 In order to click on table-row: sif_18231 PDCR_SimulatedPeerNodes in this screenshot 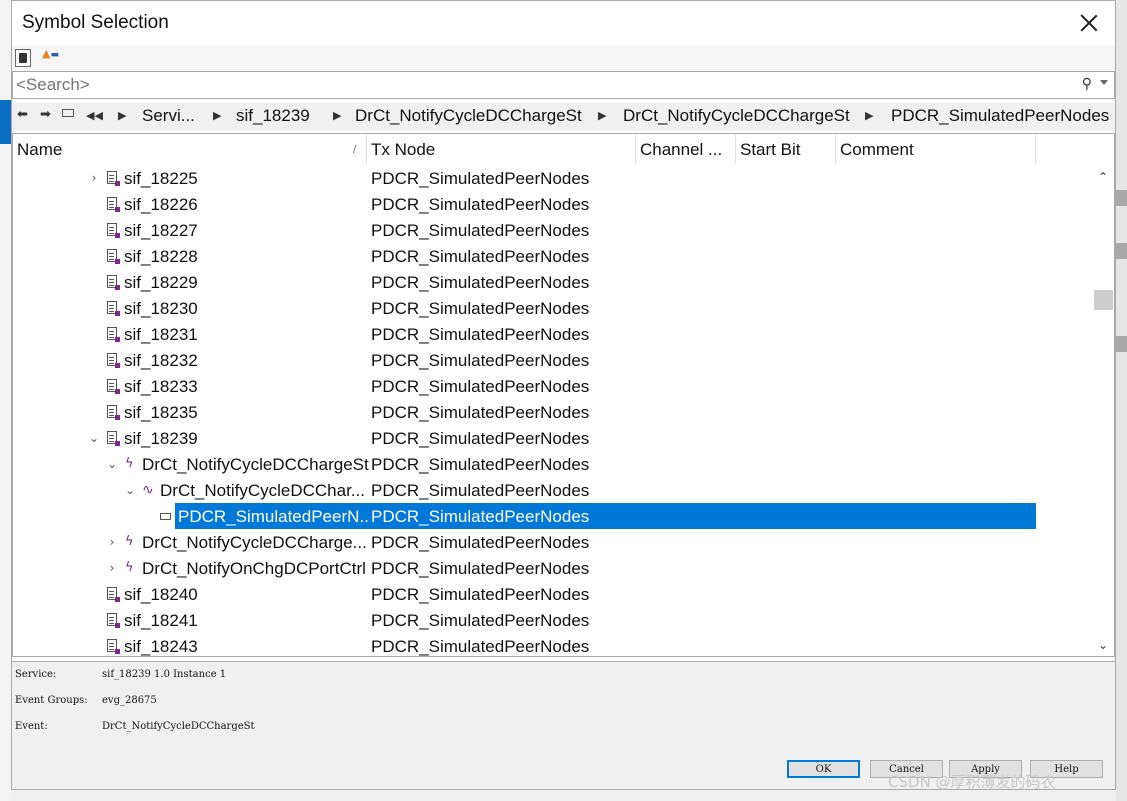, I will do `click(553, 334)`.